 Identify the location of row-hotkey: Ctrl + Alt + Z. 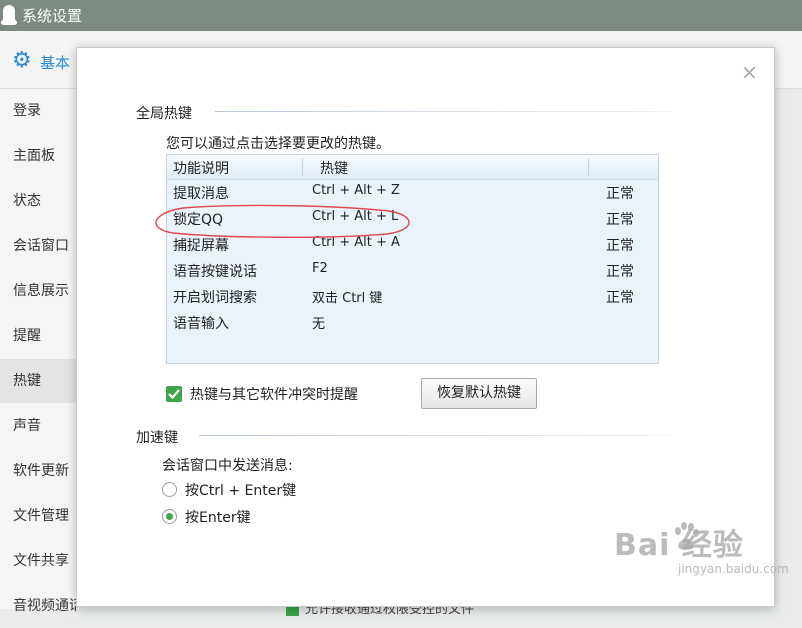
(356, 190).